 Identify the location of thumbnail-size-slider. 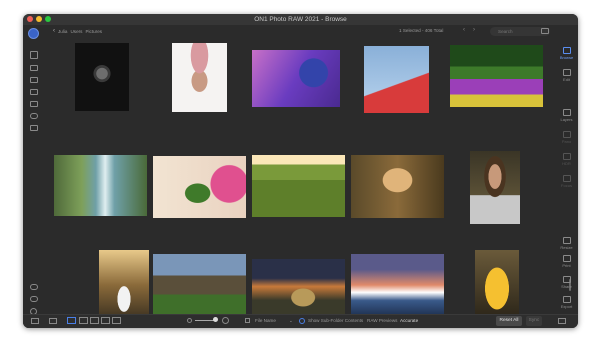
(205, 320).